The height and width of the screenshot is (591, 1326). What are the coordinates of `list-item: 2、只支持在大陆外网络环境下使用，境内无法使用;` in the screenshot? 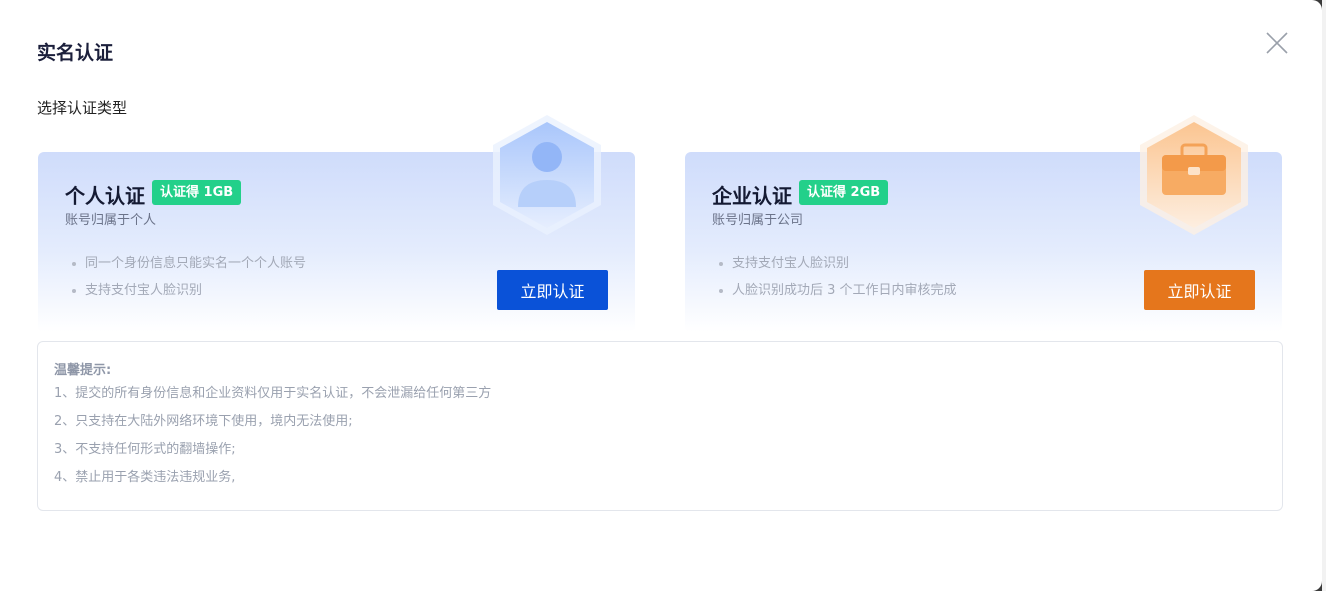 It's located at (203, 421).